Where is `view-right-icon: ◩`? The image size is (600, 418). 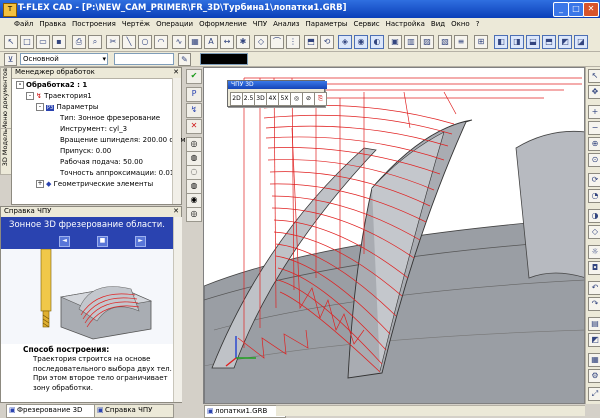 view-right-icon: ◩ is located at coordinates (565, 42).